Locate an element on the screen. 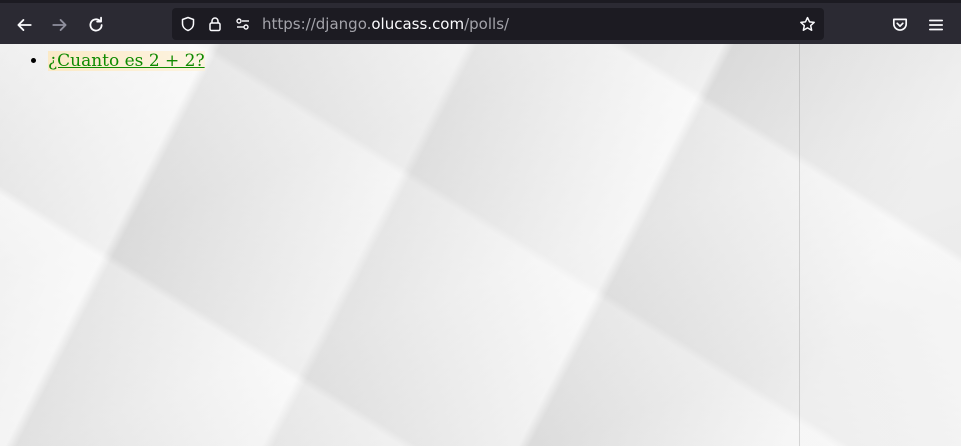 This screenshot has width=961, height=446. poll-list: ¿Cuanto es 2 + 2? is located at coordinates (126, 61).